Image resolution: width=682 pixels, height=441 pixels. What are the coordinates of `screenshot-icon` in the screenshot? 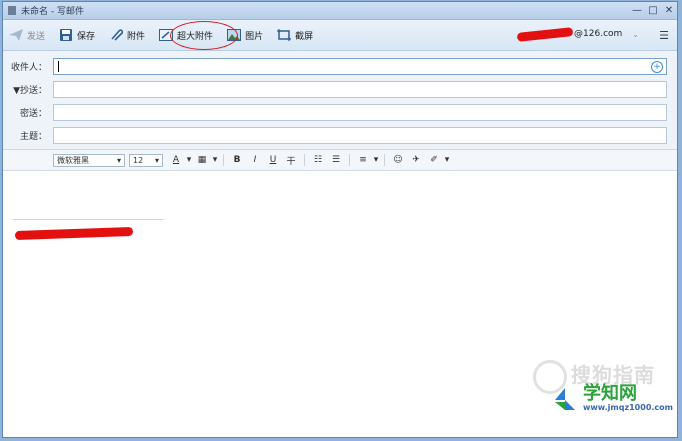 It's located at (284, 35).